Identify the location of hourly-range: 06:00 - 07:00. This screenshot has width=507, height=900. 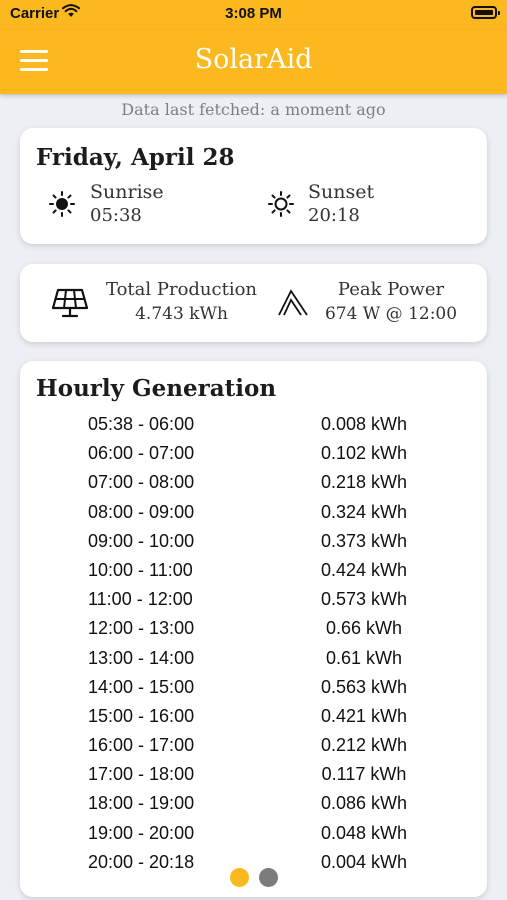
(141, 453).